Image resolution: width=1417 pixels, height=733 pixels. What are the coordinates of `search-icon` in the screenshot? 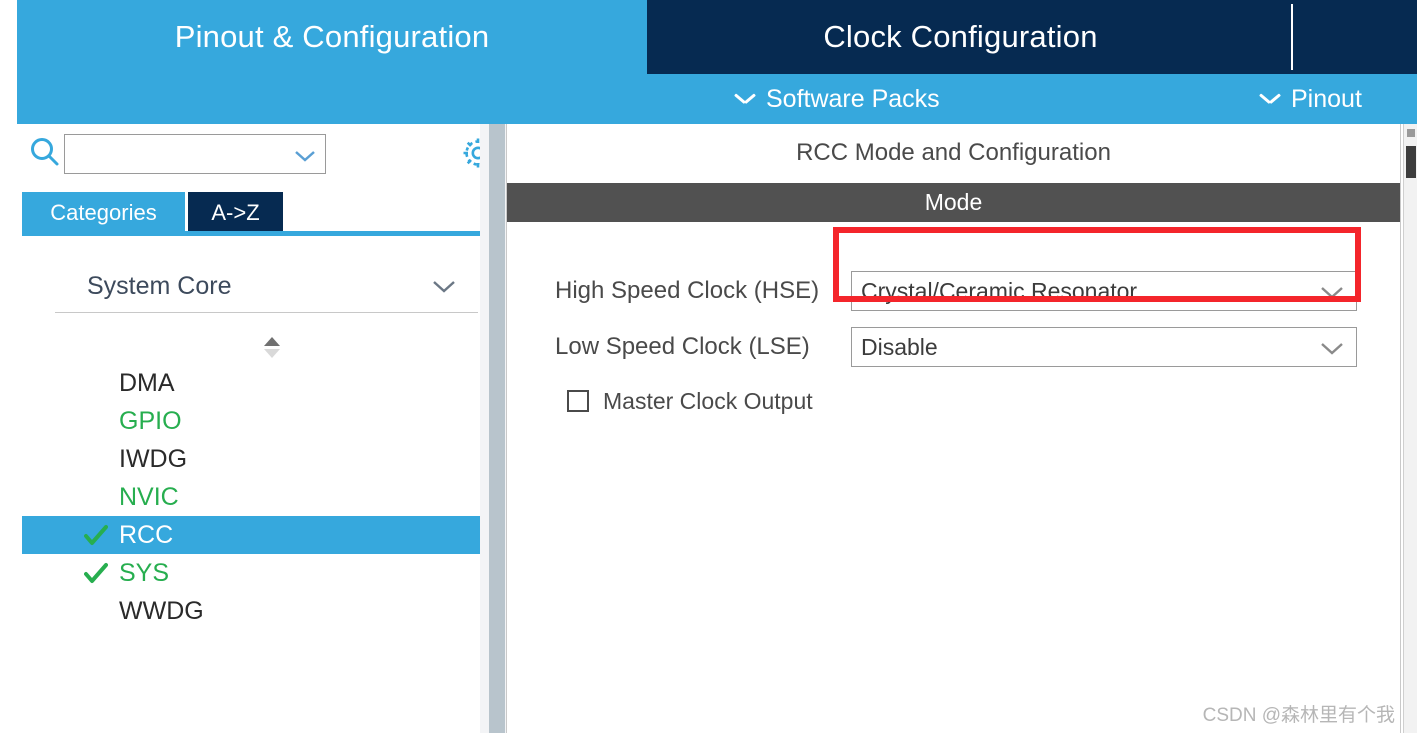 It's located at (45, 153).